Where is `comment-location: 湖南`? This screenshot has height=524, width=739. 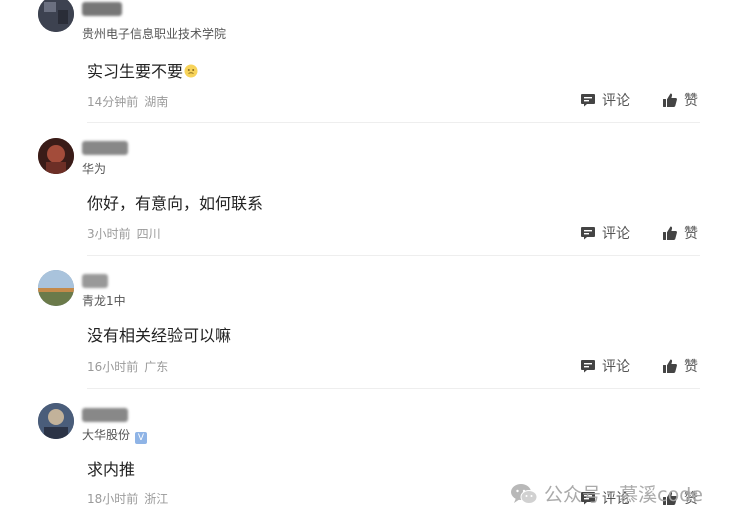
comment-location: 湖南 is located at coordinates (156, 102).